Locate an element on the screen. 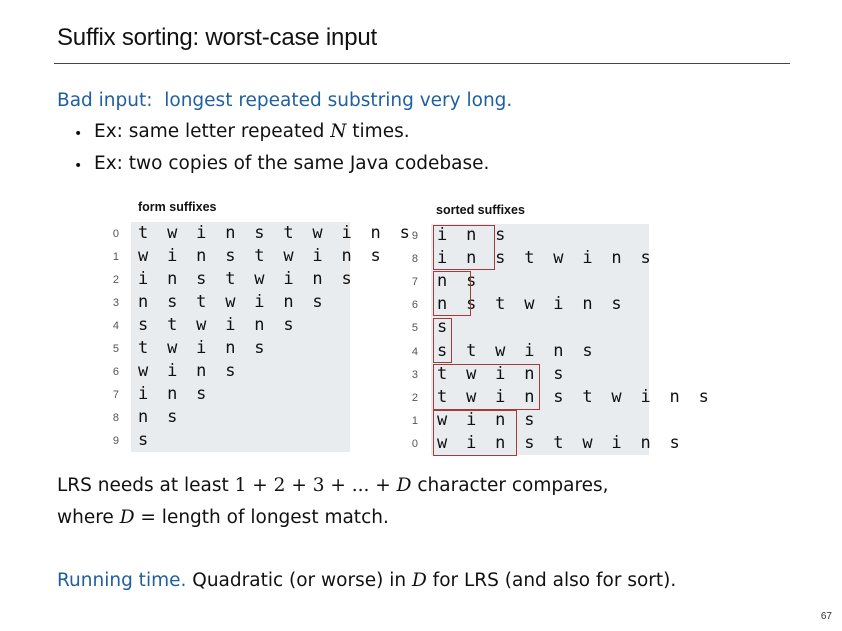 Image resolution: width=842 pixels, height=631 pixels. form-suffix-row: t w i n s t w i n s is located at coordinates (276, 233).